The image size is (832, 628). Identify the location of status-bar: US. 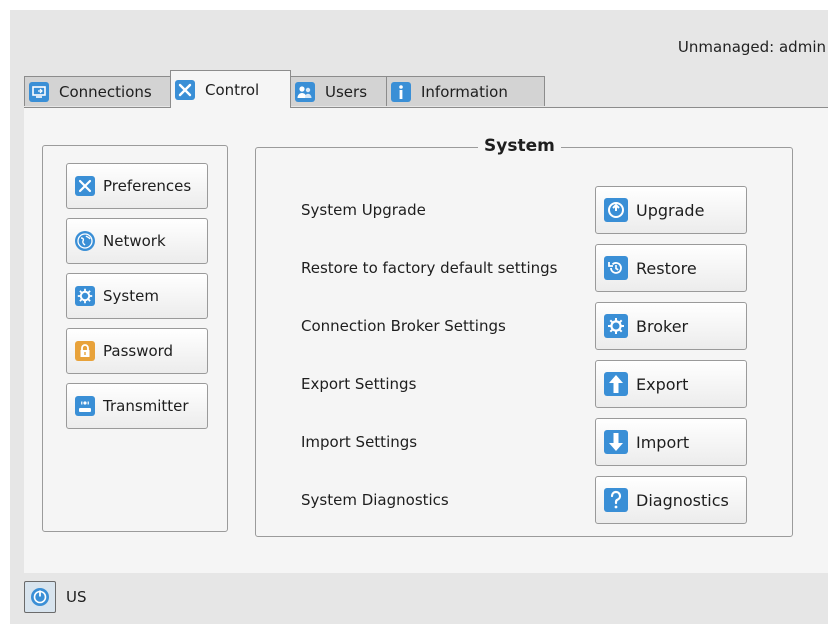
(55, 597).